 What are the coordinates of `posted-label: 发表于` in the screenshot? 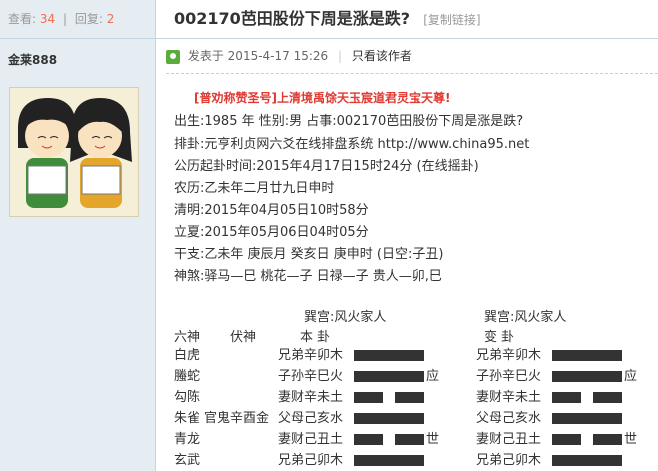 It's located at (205, 56).